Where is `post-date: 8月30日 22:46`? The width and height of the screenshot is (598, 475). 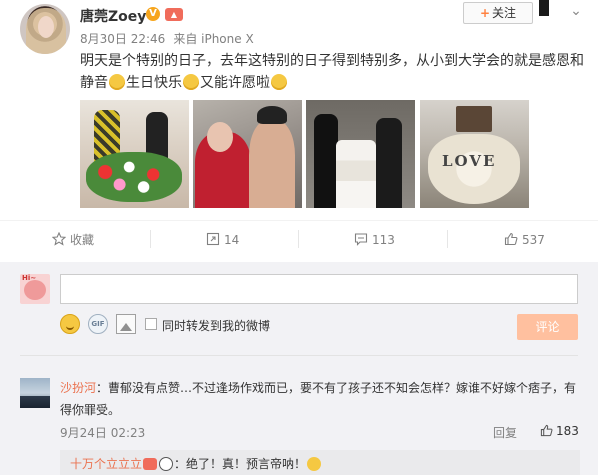
post-date: 8月30日 22:46 is located at coordinates (122, 39).